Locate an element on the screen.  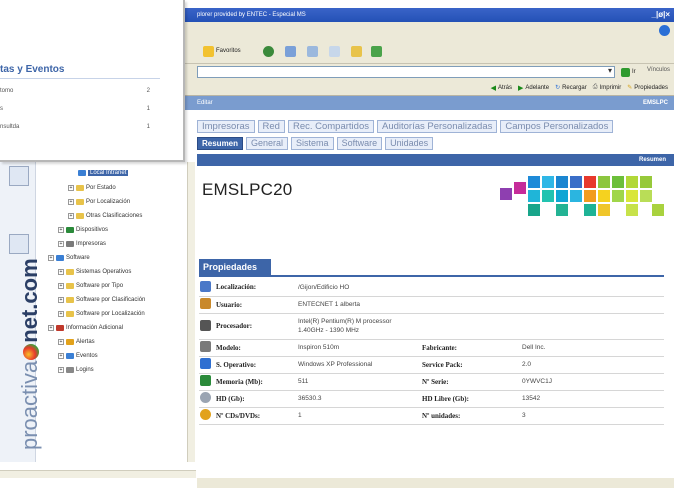
media-icon is located at coordinates (268, 51).